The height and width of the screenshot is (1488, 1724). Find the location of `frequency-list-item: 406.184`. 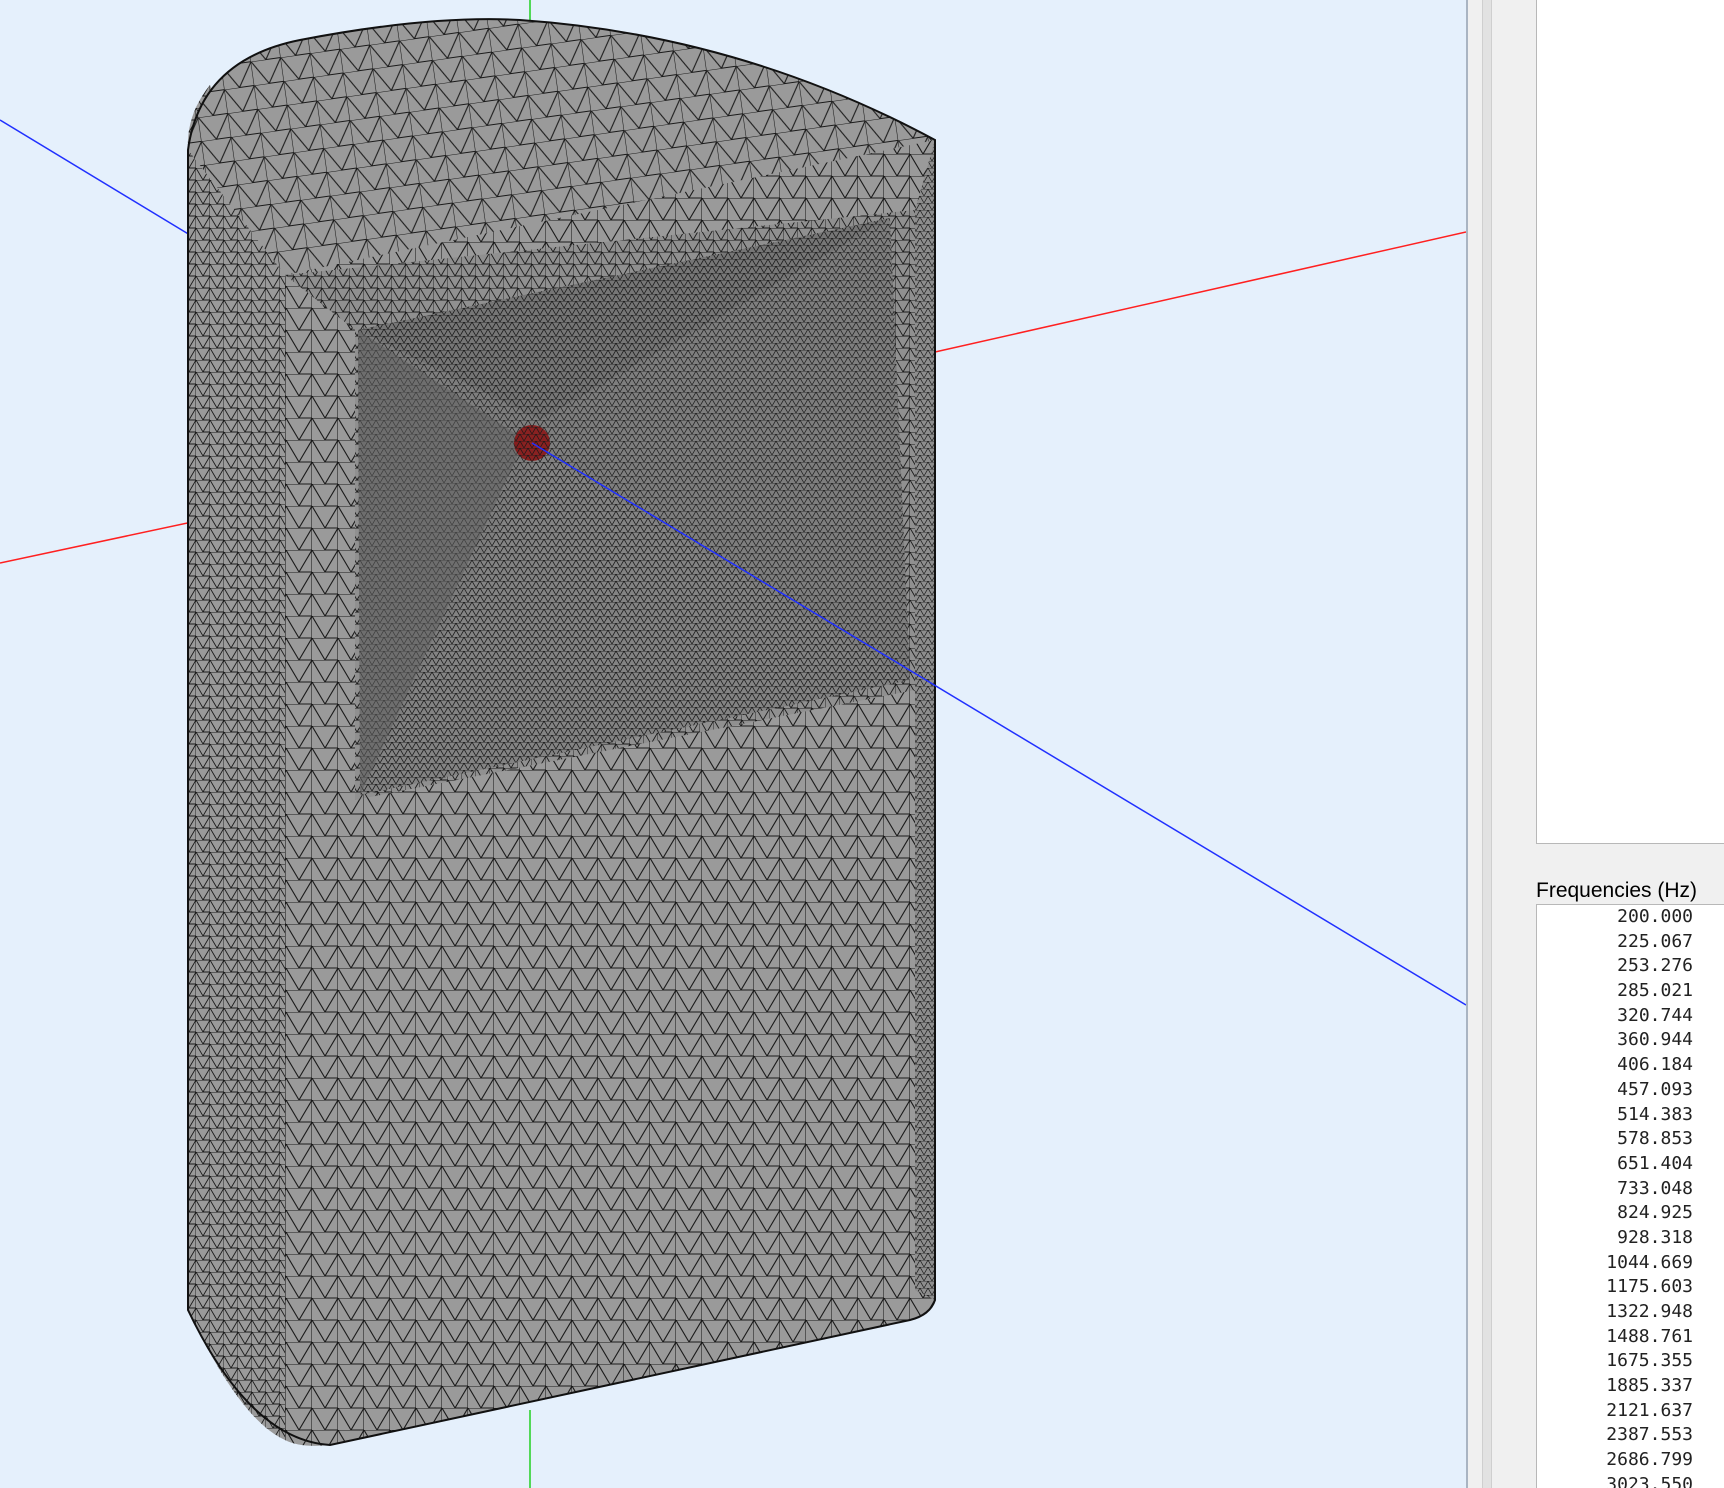

frequency-list-item: 406.184 is located at coordinates (1615, 1065).